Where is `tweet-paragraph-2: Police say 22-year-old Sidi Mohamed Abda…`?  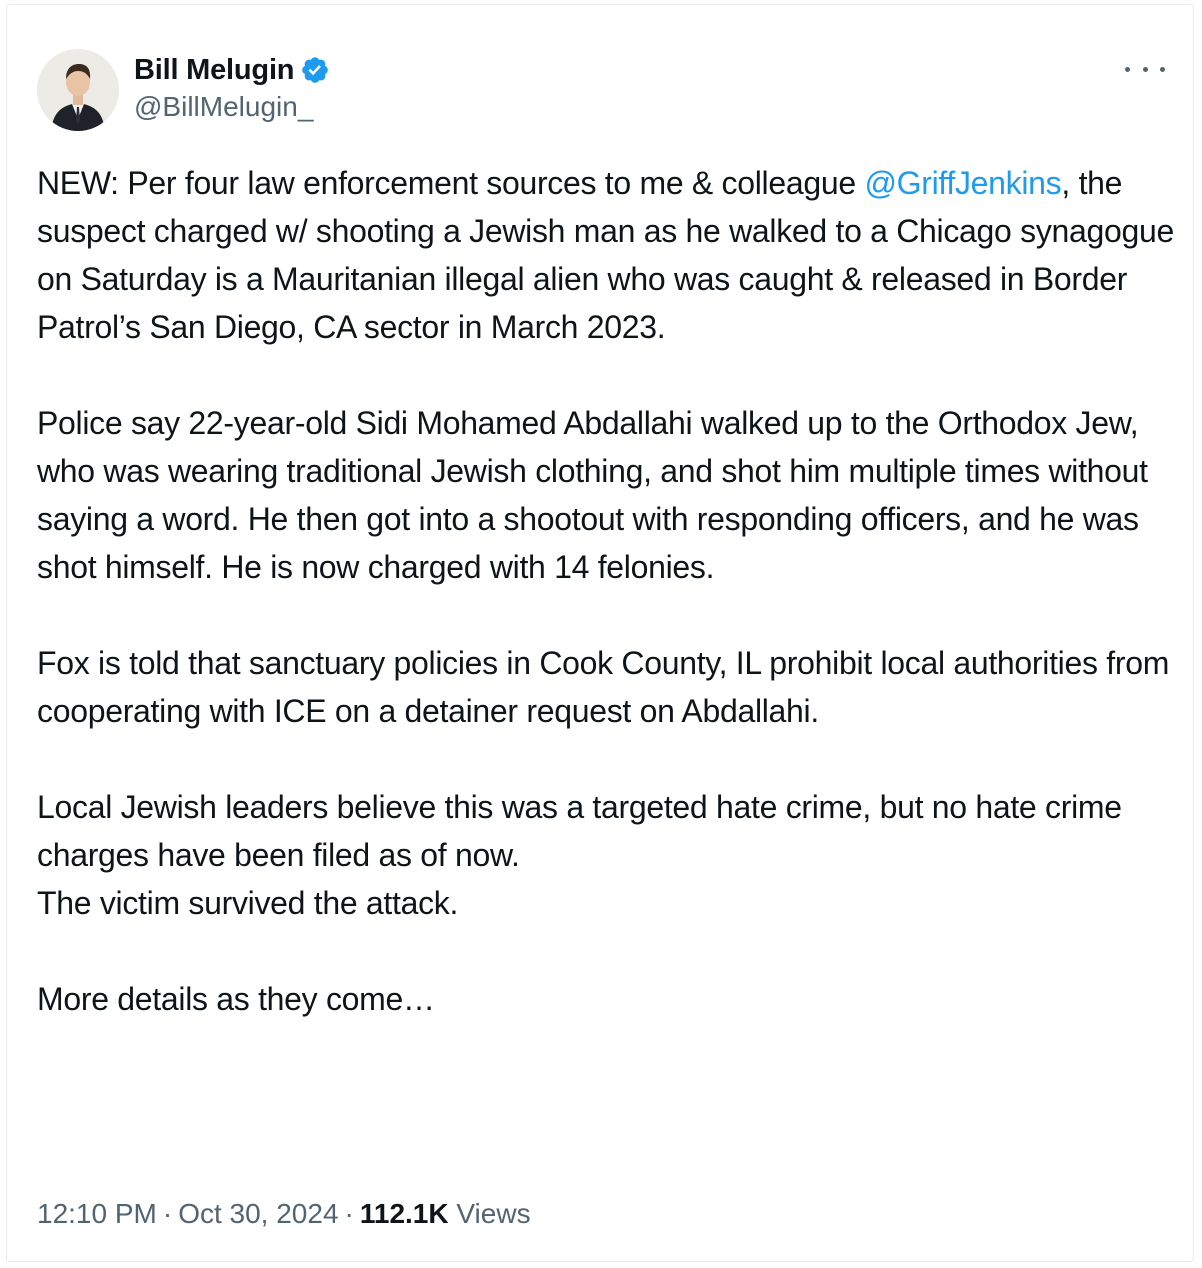 tweet-paragraph-2: Police say 22-year-old Sidi Mohamed Abda… is located at coordinates (592, 495).